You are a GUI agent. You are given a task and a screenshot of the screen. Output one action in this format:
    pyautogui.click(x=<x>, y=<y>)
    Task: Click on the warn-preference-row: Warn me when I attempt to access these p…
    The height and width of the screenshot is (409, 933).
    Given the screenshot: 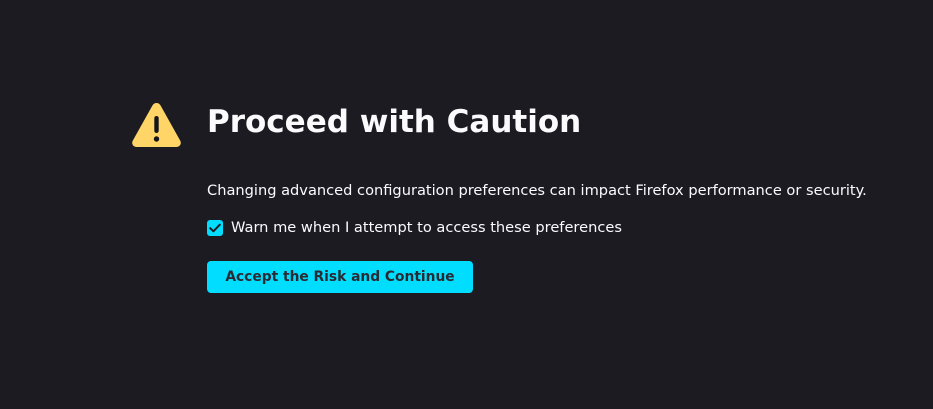 What is the action you would take?
    pyautogui.click(x=414, y=228)
    